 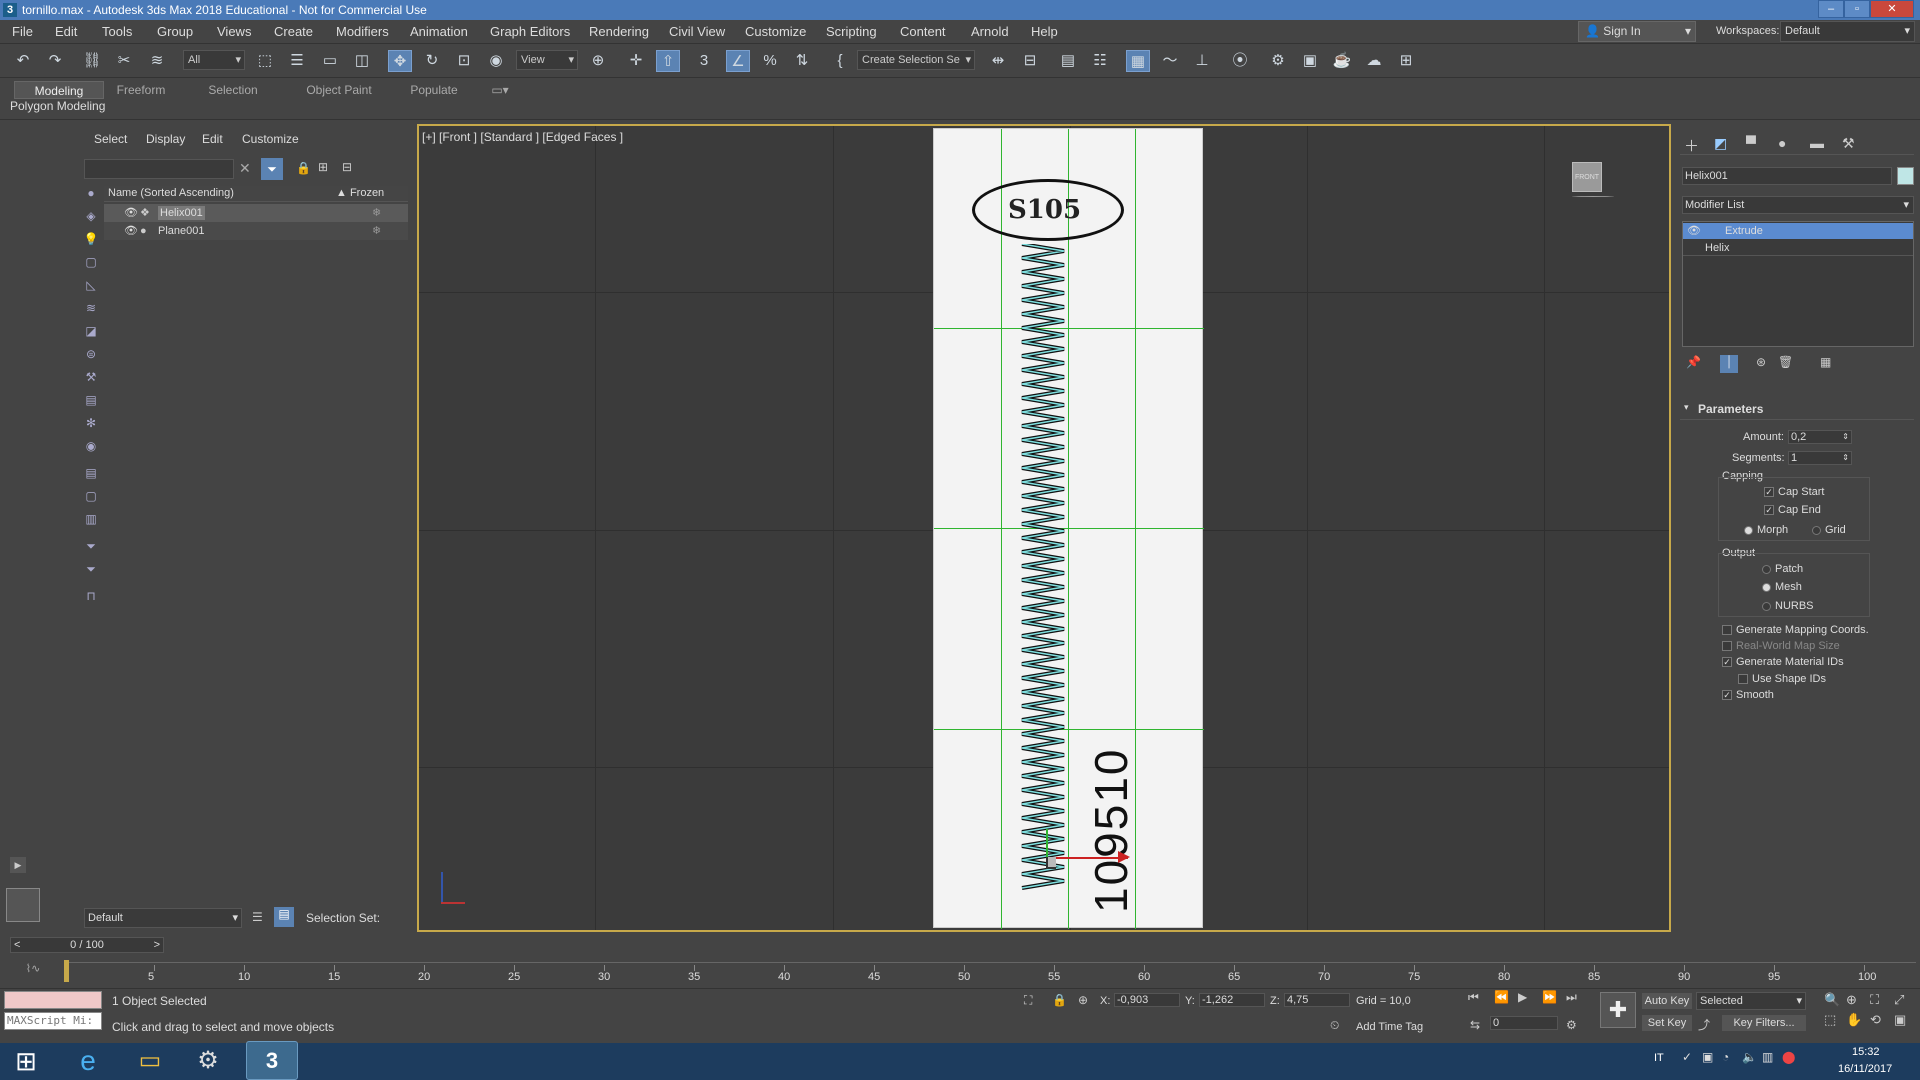 I want to click on notification-icon: ⬤, so click(x=1788, y=1057).